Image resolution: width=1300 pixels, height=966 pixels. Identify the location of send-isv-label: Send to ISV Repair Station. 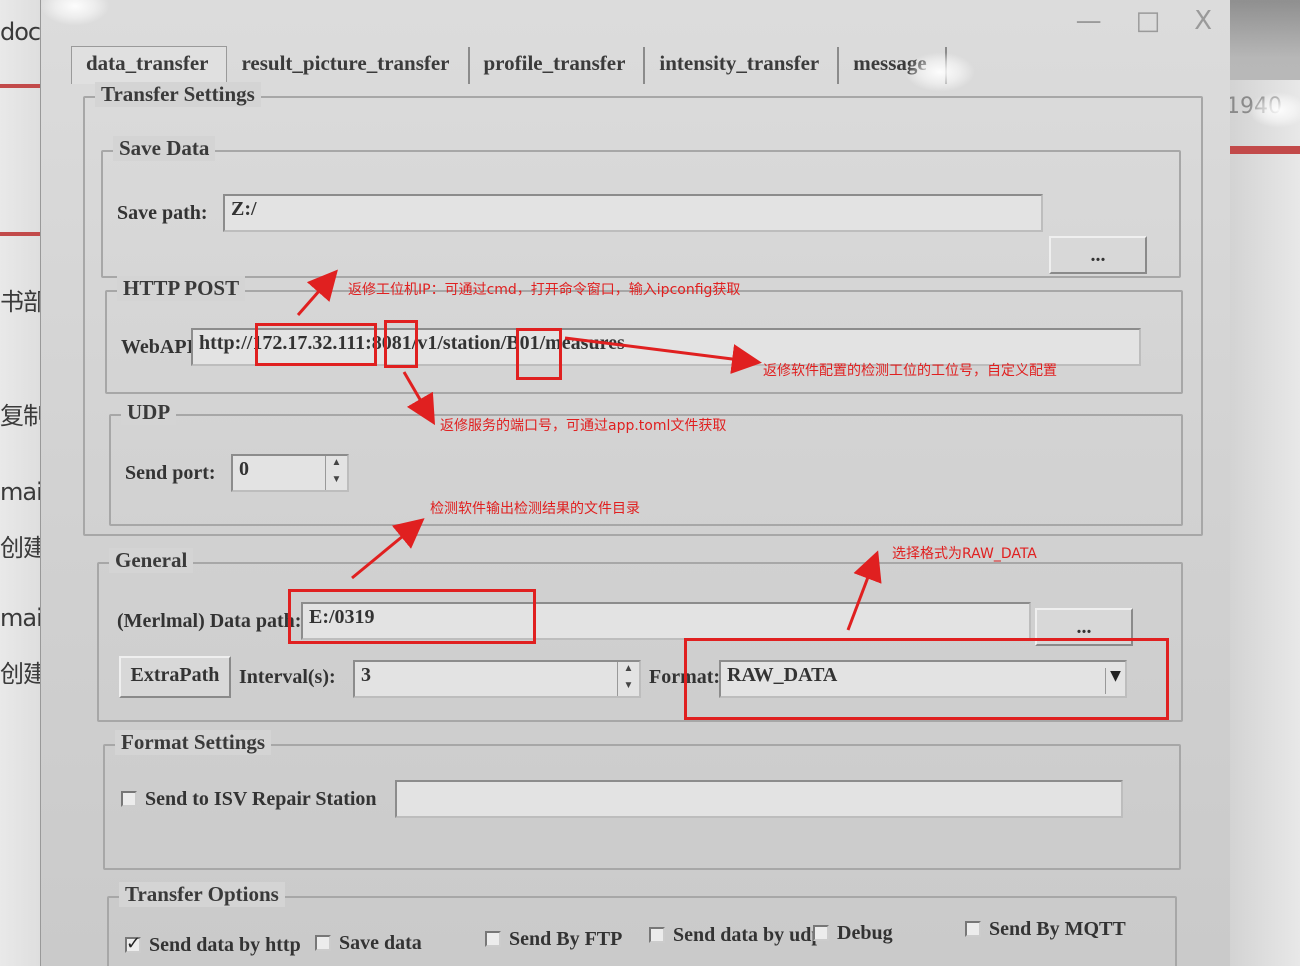
(261, 799).